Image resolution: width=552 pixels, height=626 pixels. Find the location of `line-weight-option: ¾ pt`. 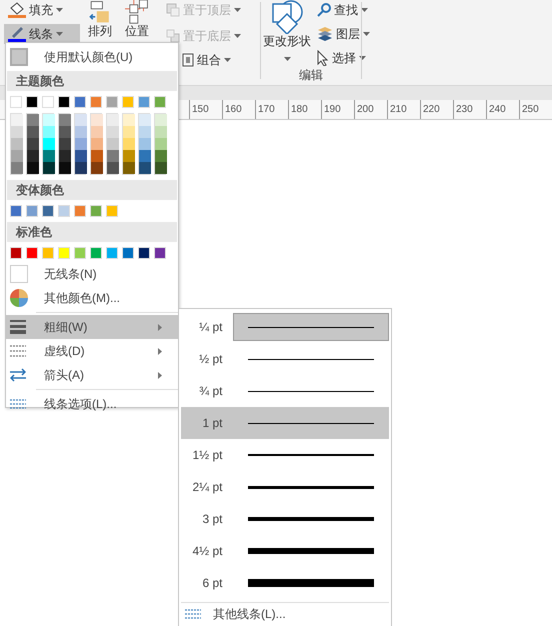

line-weight-option: ¾ pt is located at coordinates (285, 391).